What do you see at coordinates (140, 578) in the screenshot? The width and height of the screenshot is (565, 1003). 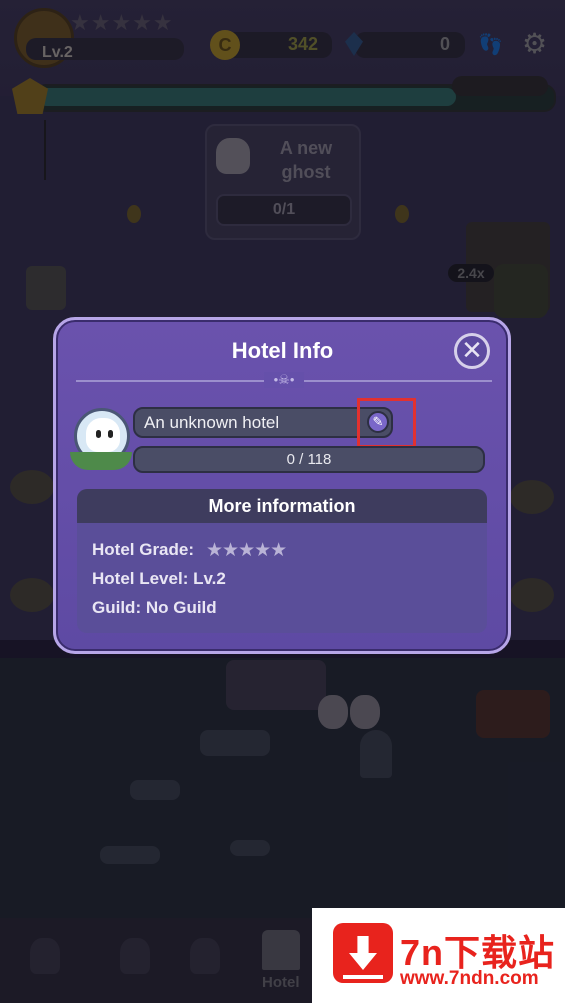 I see `hotel-level-label: Hotel Level:` at bounding box center [140, 578].